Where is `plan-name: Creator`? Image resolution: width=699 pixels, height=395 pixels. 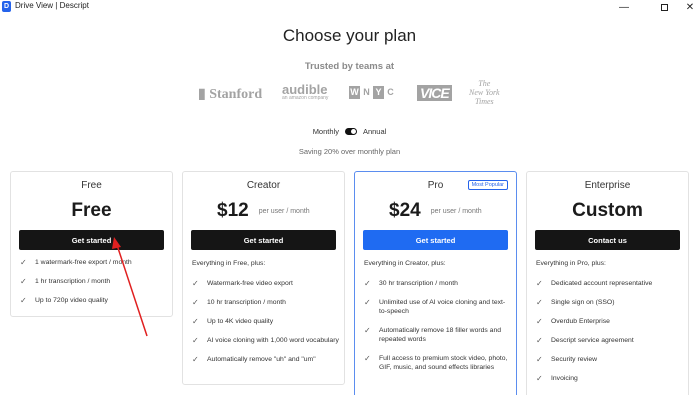 plan-name: Creator is located at coordinates (263, 185).